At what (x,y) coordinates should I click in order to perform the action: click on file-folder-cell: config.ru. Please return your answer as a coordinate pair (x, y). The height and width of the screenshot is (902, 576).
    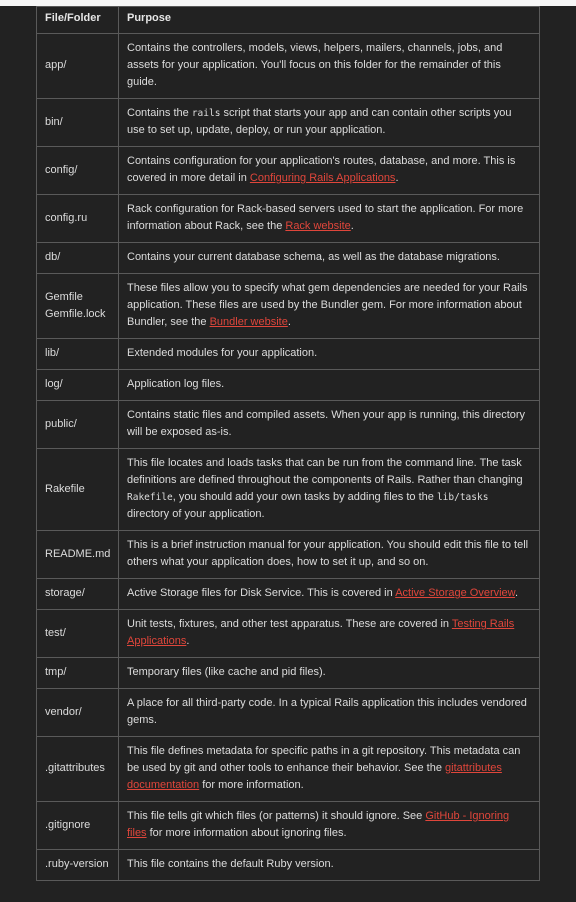
    Looking at the image, I should click on (77, 218).